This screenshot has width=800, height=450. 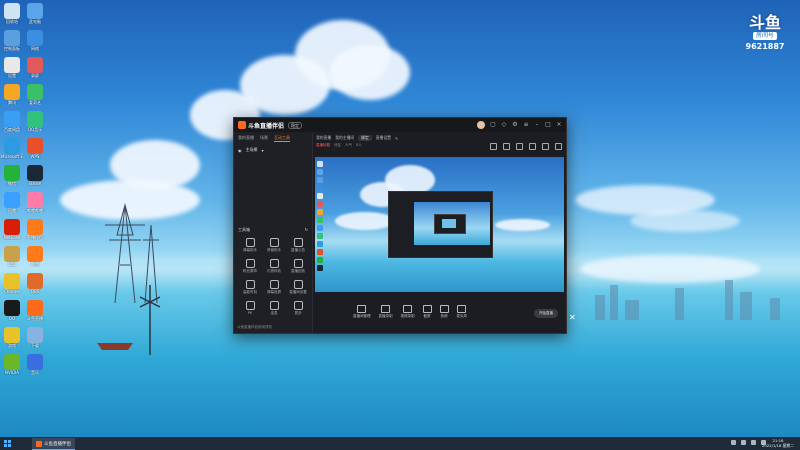 What do you see at coordinates (383, 138) in the screenshot?
I see `topbar-item: 直播设置` at bounding box center [383, 138].